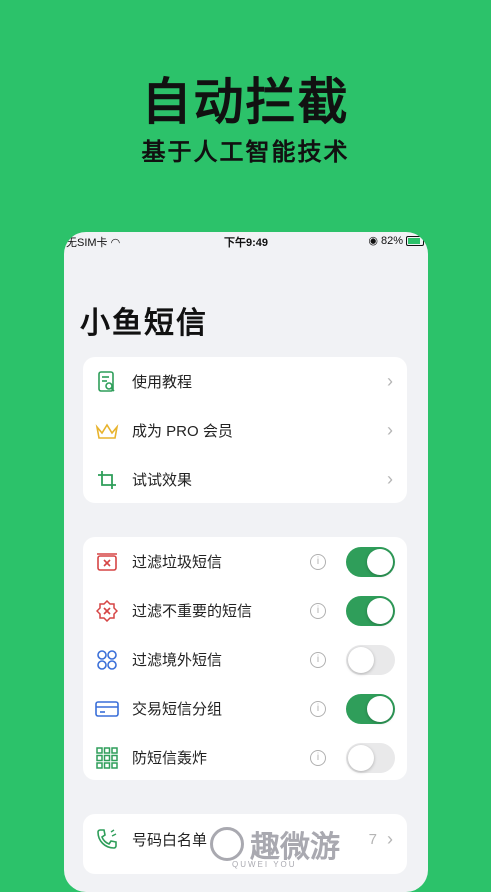  I want to click on filter-bombing: 防短信轰炸 i, so click(245, 757).